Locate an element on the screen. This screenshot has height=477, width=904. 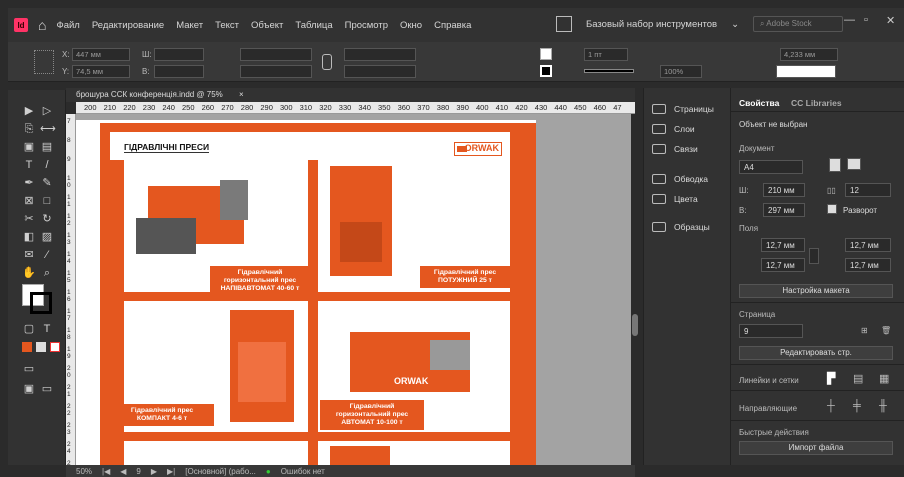
stroke-swatch is located at coordinates (546, 71).